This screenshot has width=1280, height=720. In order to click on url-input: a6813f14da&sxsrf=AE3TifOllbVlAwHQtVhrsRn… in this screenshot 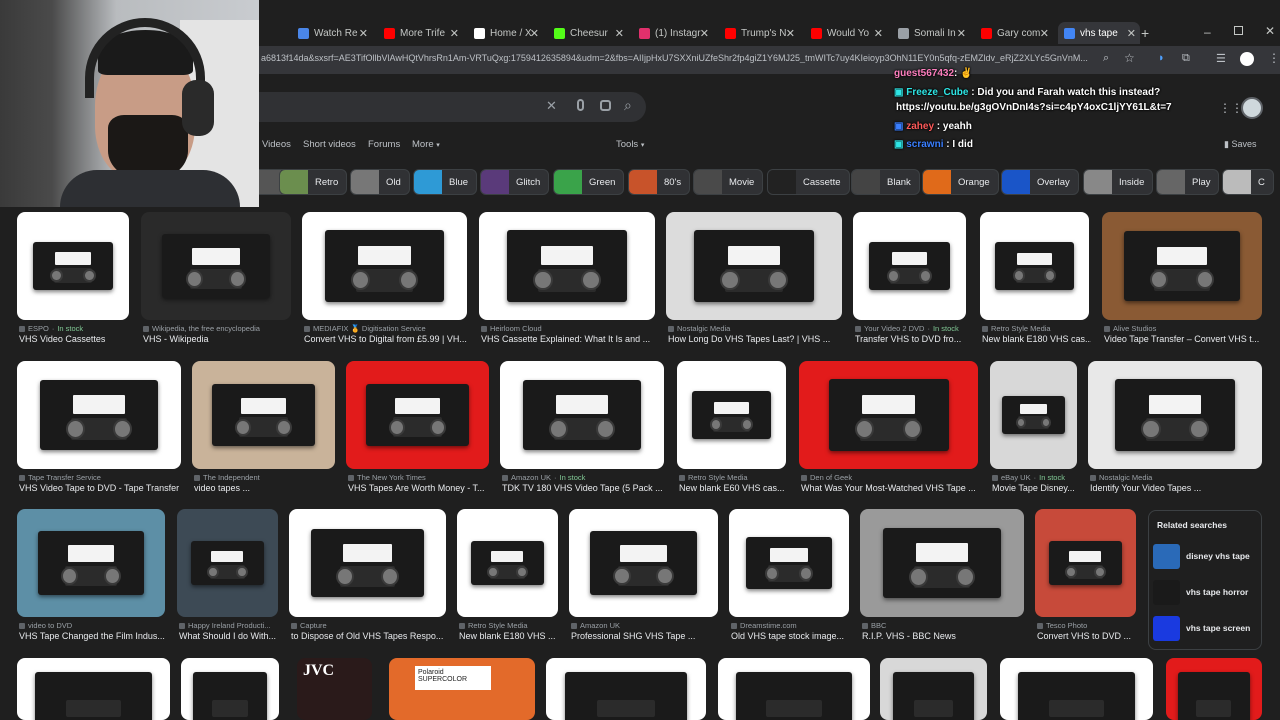, I will do `click(681, 58)`.